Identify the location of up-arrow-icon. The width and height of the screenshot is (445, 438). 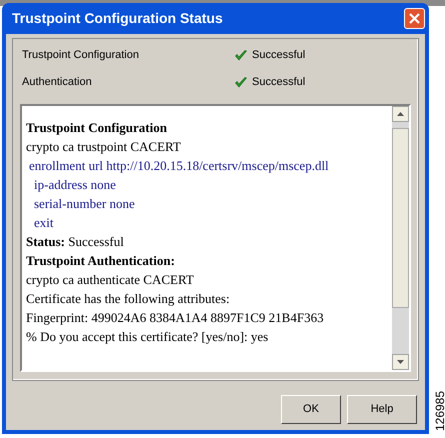
(400, 114).